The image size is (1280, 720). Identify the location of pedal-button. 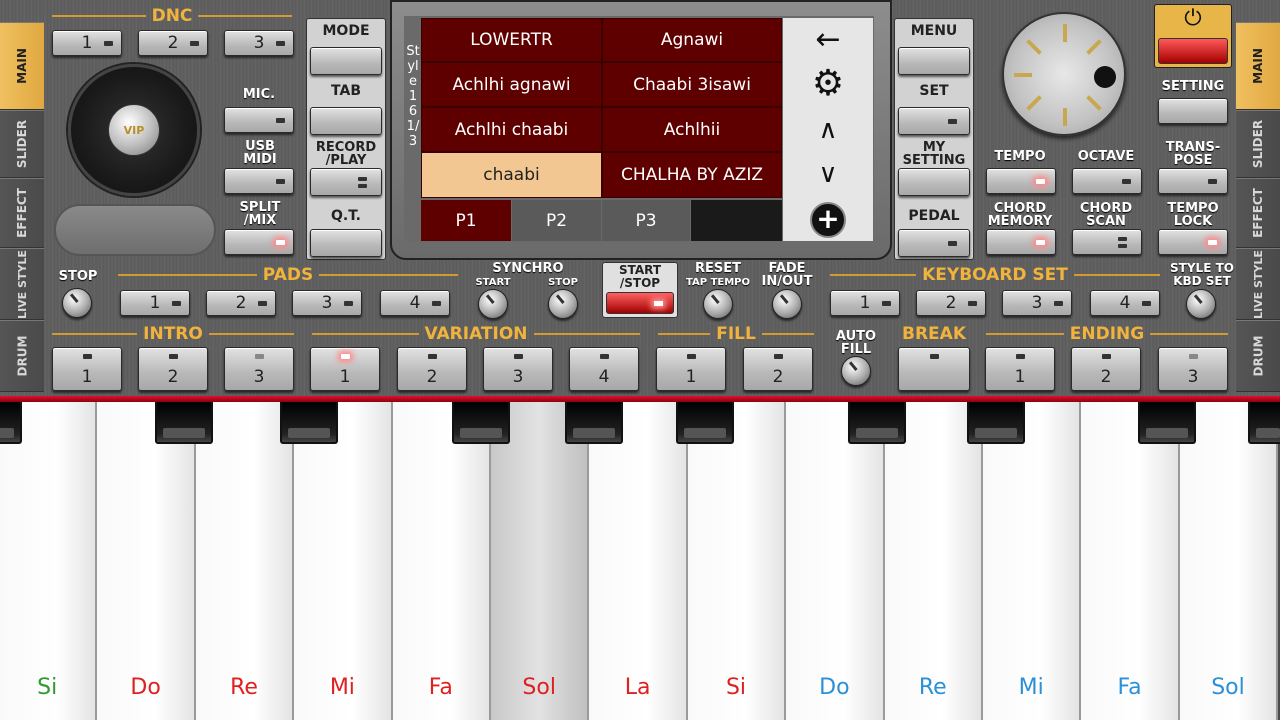
(934, 243).